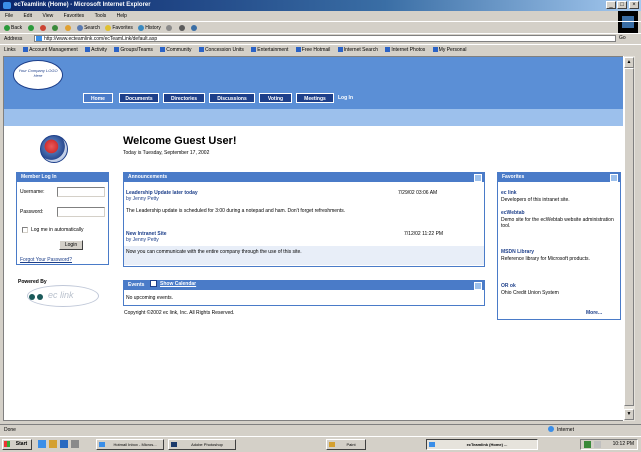 This screenshot has height=452, width=641. What do you see at coordinates (9, 16) in the screenshot?
I see `menu-file: File` at bounding box center [9, 16].